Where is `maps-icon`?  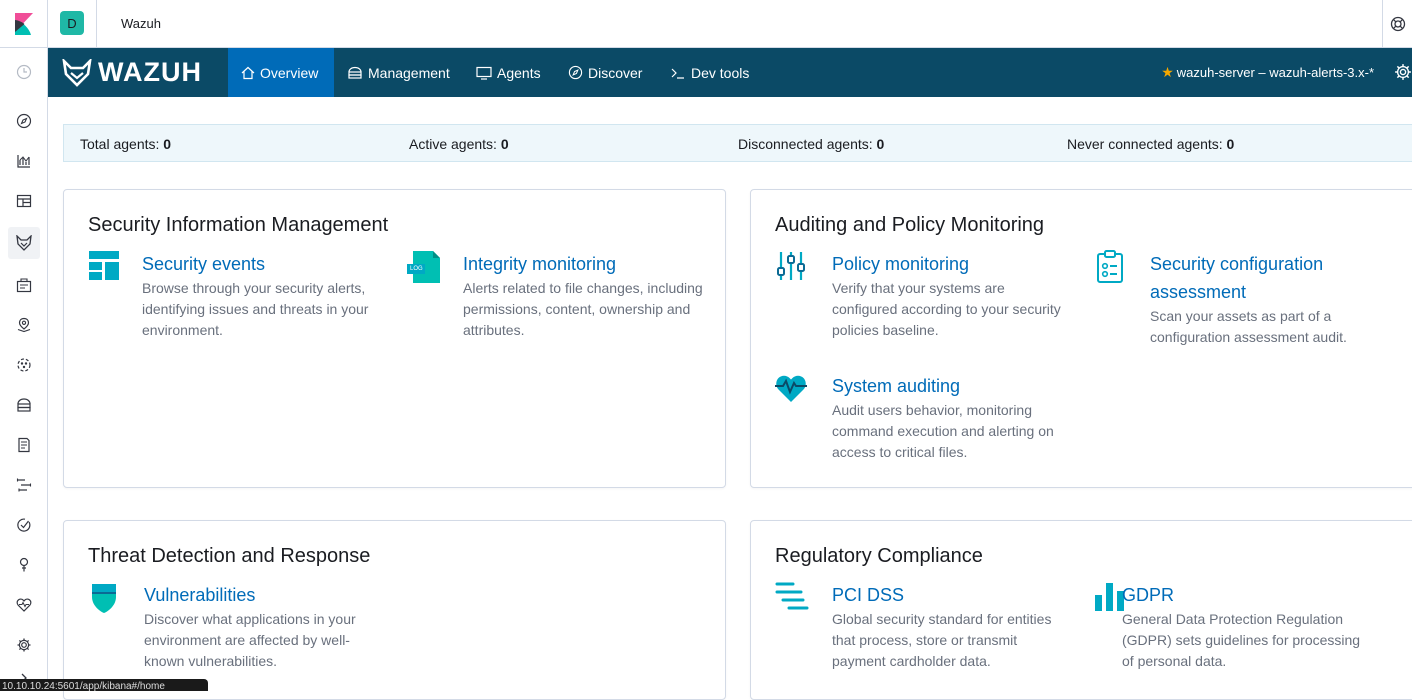
maps-icon is located at coordinates (24, 325).